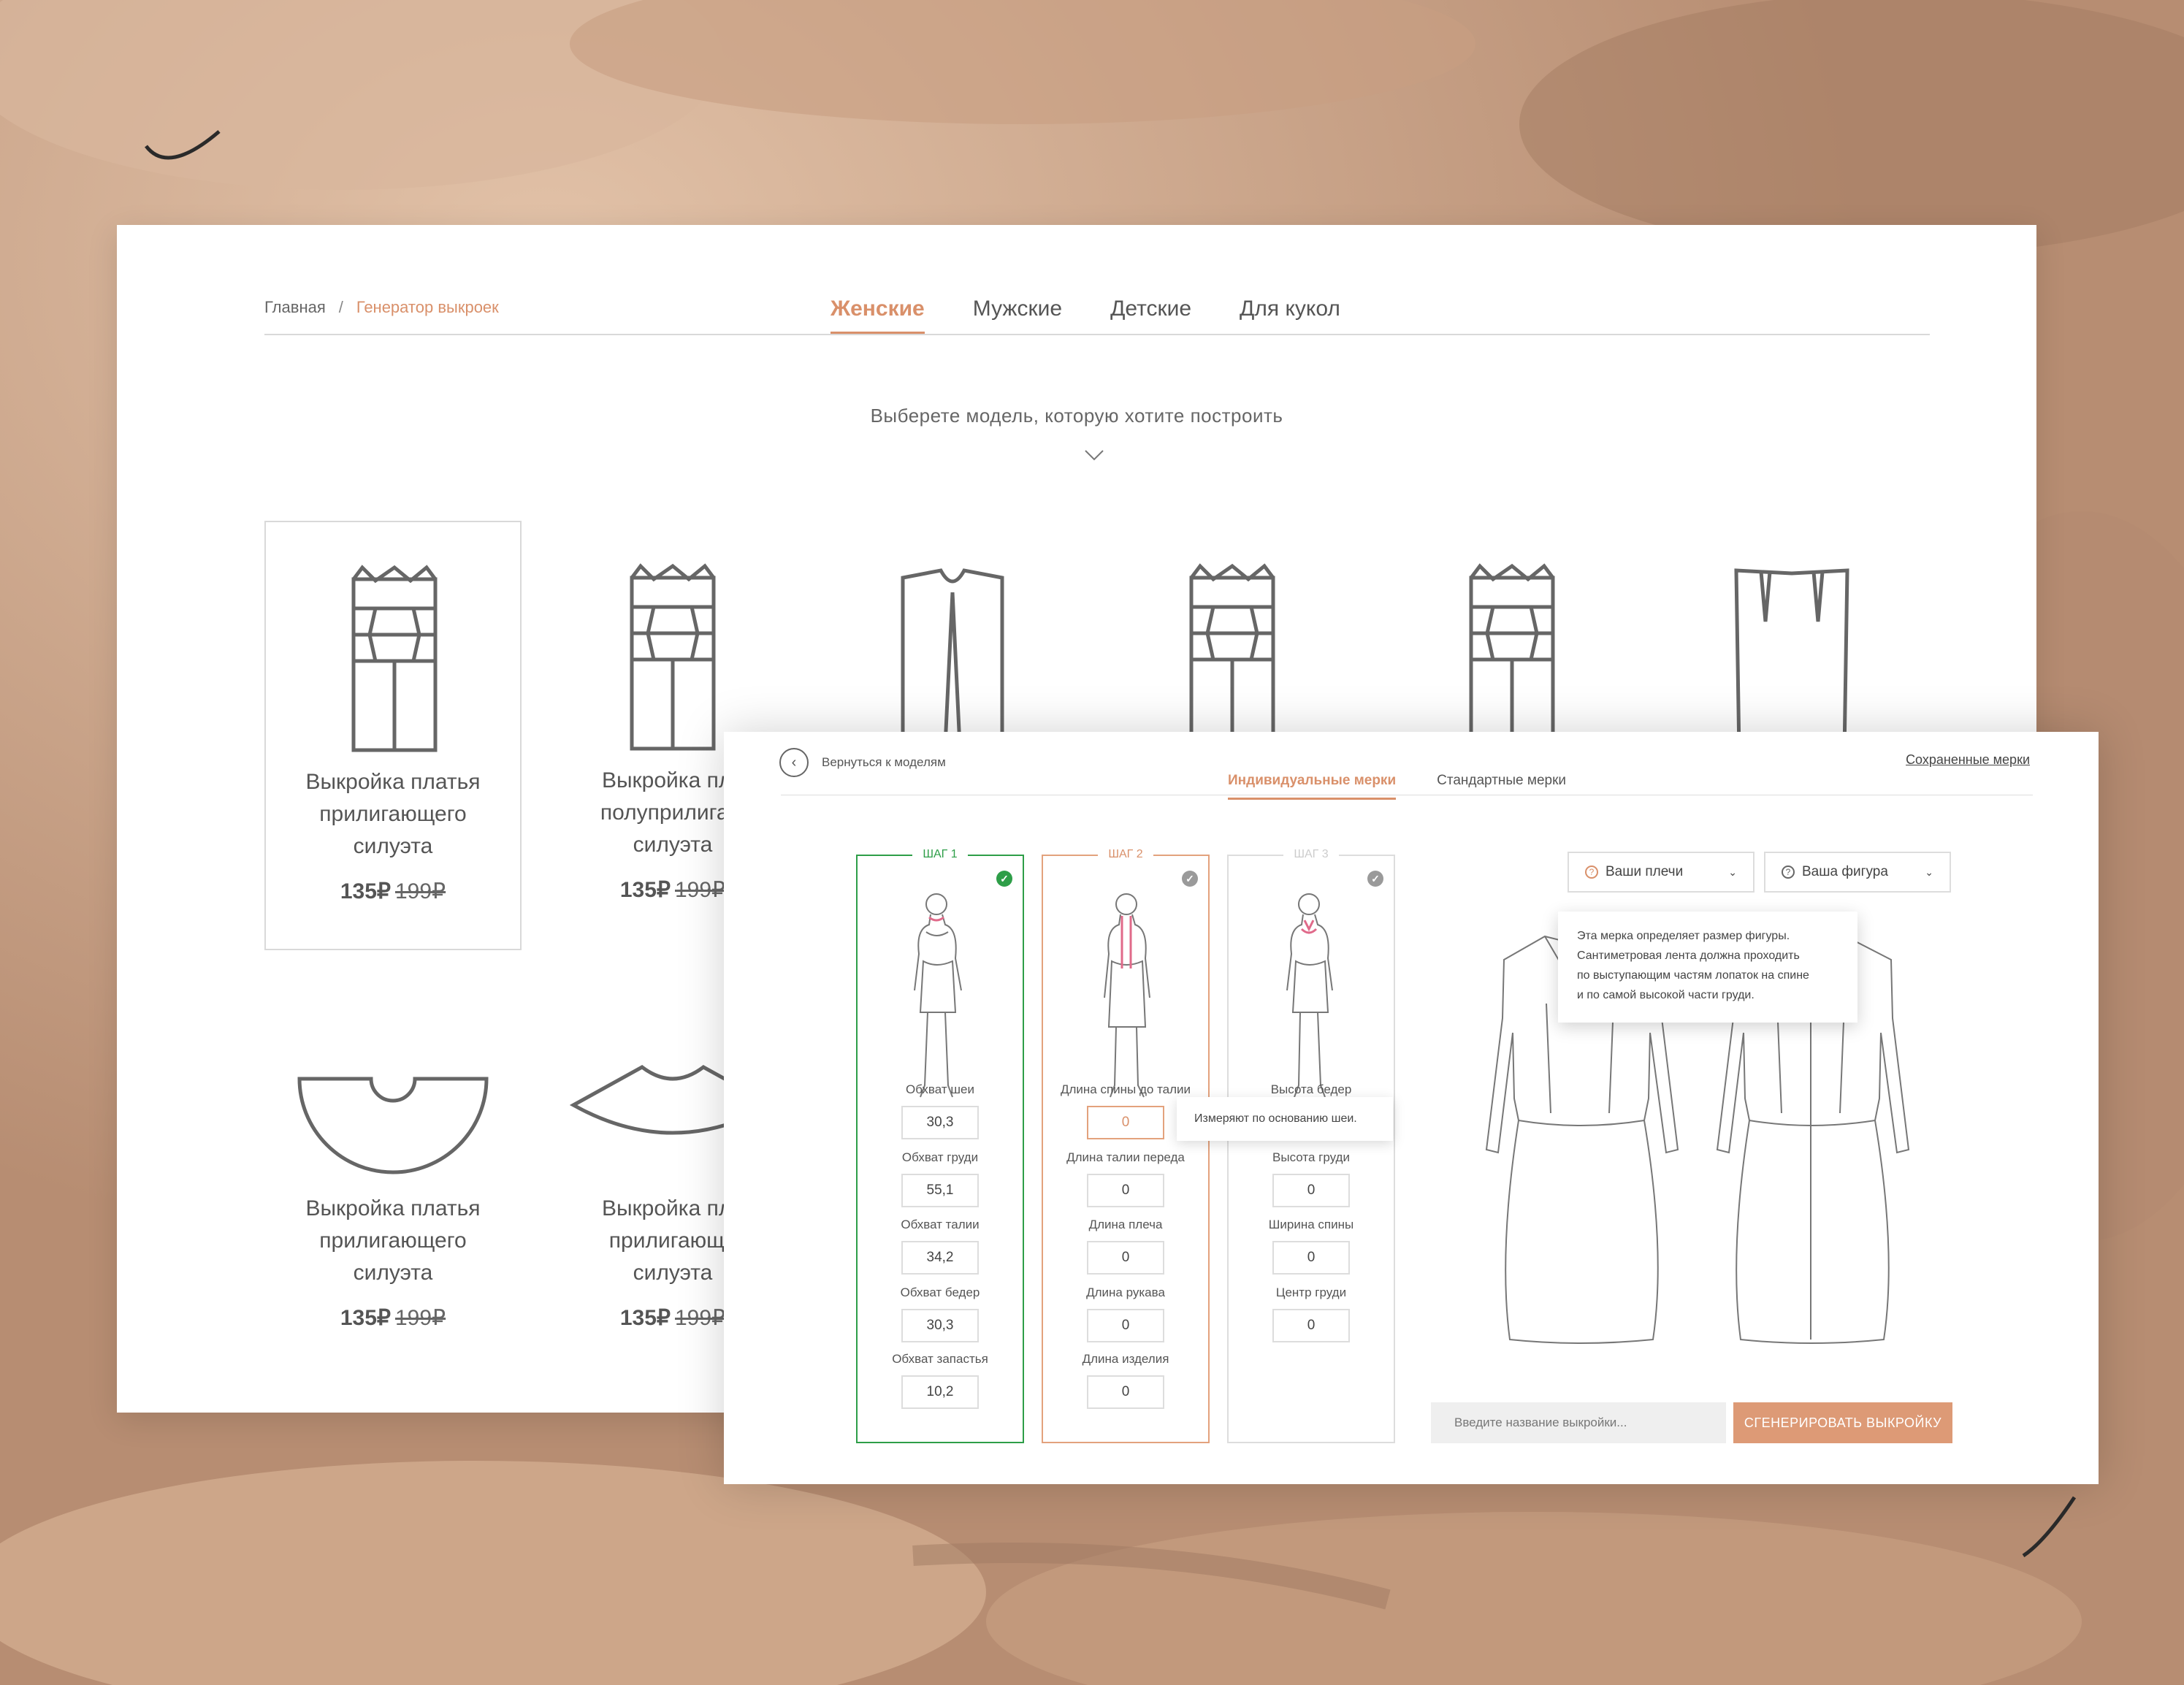  Describe the element at coordinates (952, 660) in the screenshot. I see `straight-dress-pattern-icon` at that location.